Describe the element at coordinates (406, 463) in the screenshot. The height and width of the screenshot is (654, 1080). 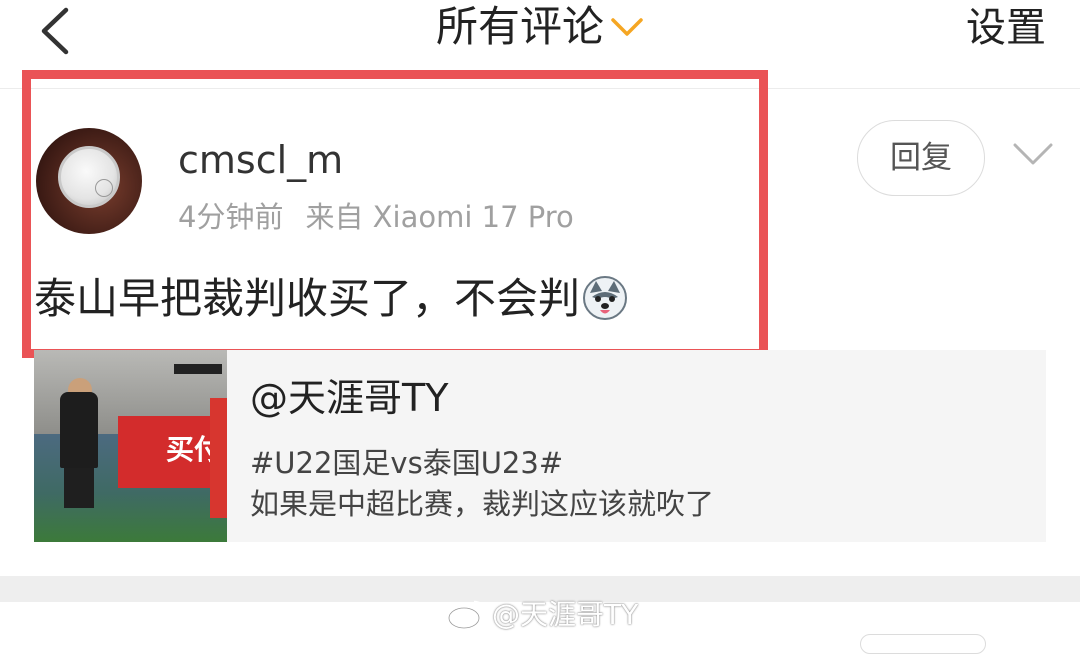
I see `repost-hashtag: #U22国足vs泰国U23#` at that location.